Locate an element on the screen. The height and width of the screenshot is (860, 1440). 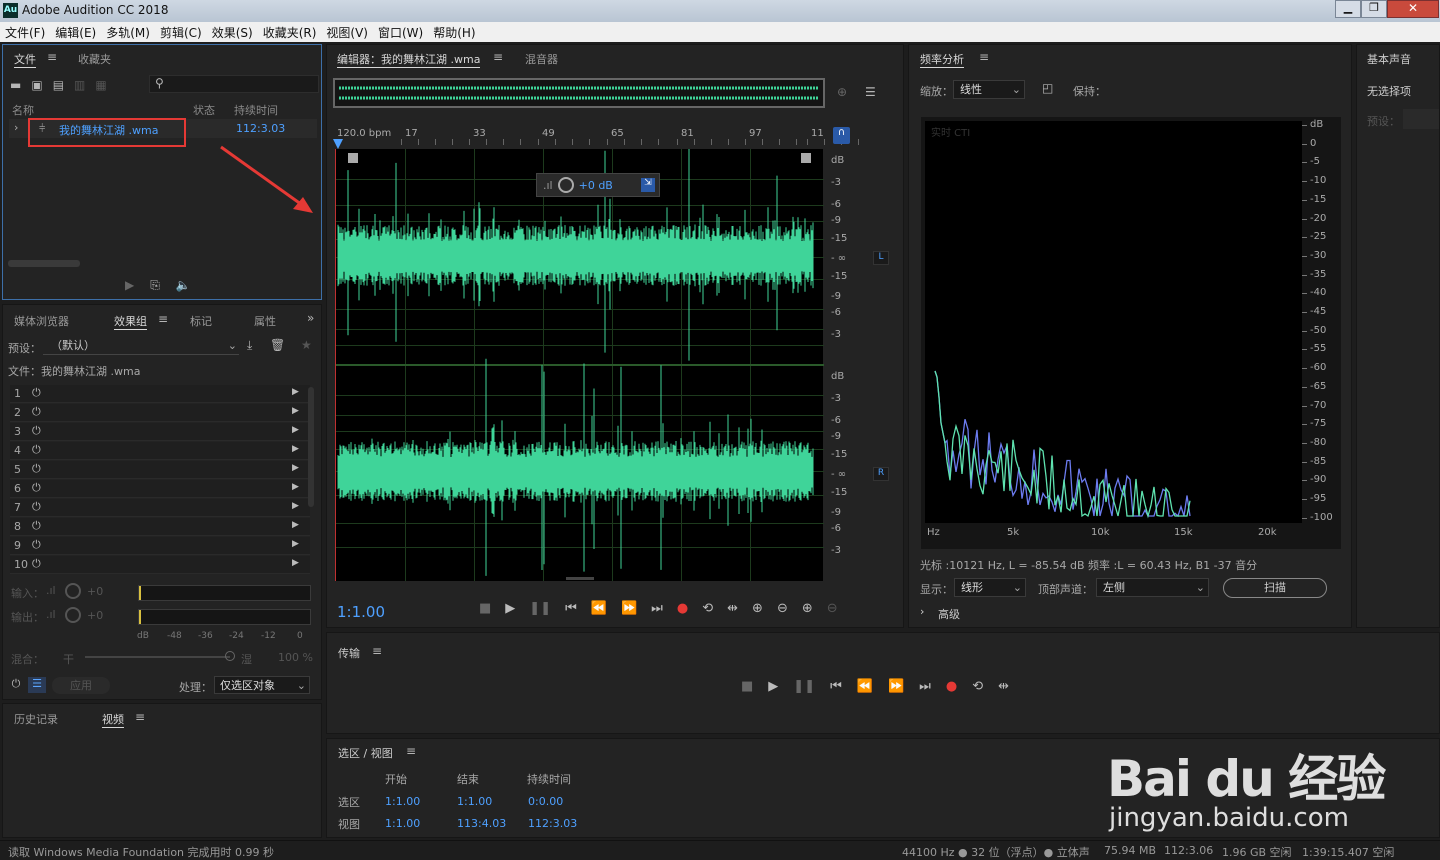
waveform-scroll-handle is located at coordinates (580, 578).